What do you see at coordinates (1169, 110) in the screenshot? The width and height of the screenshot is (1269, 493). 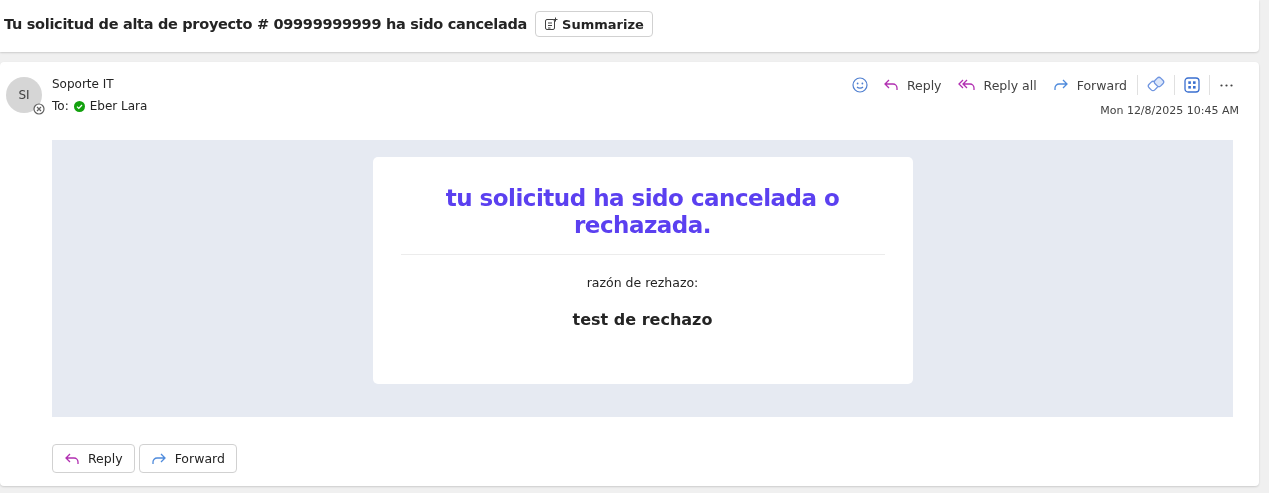 I see `message-date: Mon 12/8/2025 10:45 AM` at bounding box center [1169, 110].